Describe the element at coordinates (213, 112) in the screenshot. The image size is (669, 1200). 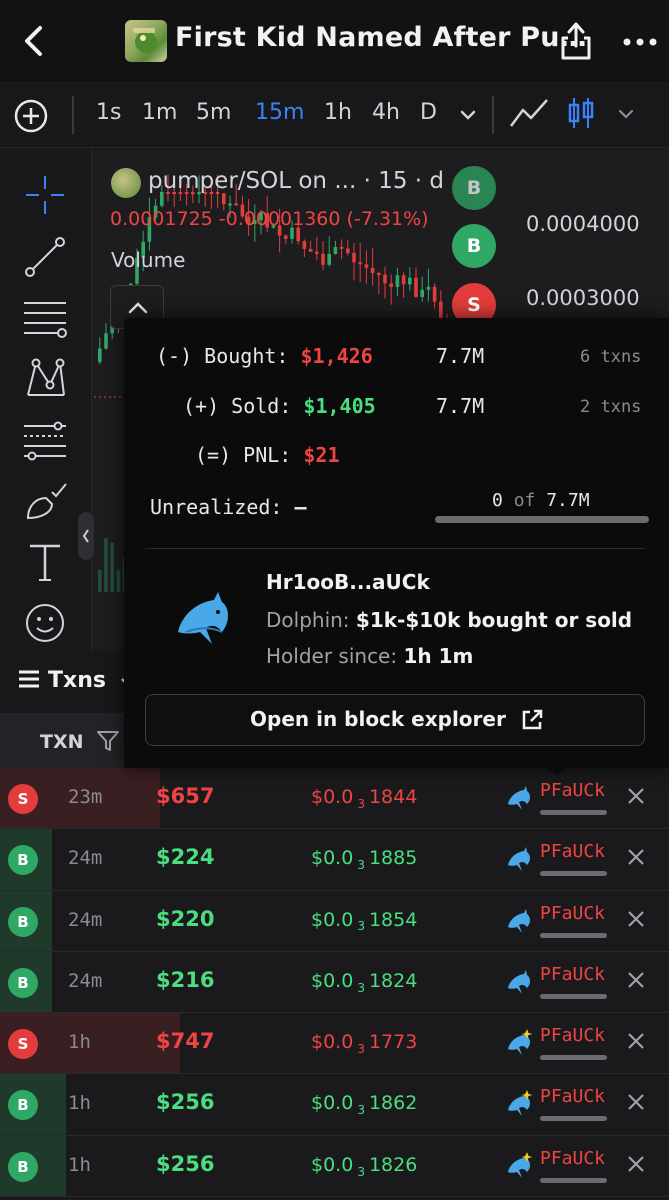
I see `timeframe-5m: 5m` at that location.